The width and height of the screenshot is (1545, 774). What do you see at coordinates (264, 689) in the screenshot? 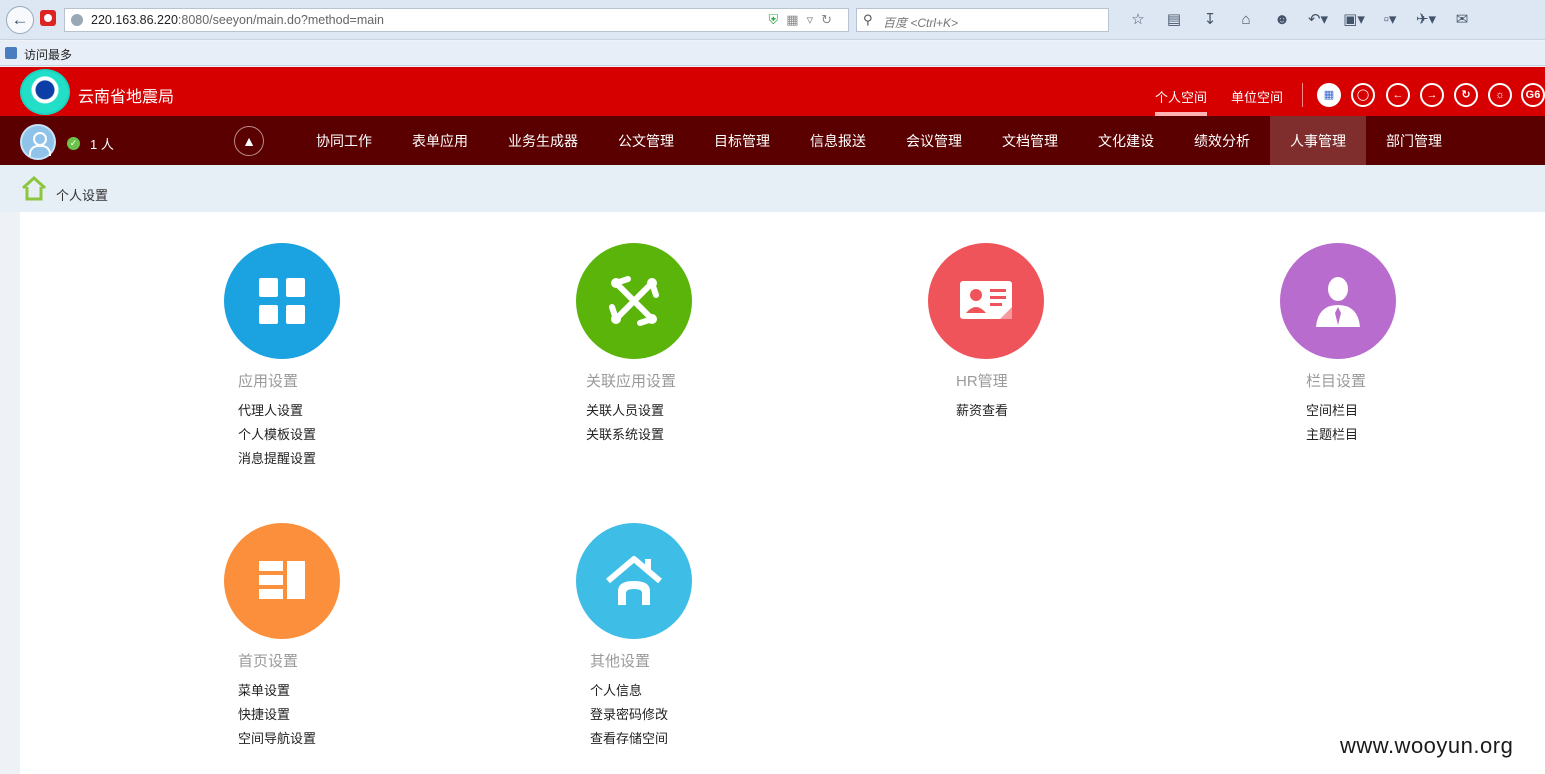
I see `link-menu-settings: 菜单设置` at bounding box center [264, 689].